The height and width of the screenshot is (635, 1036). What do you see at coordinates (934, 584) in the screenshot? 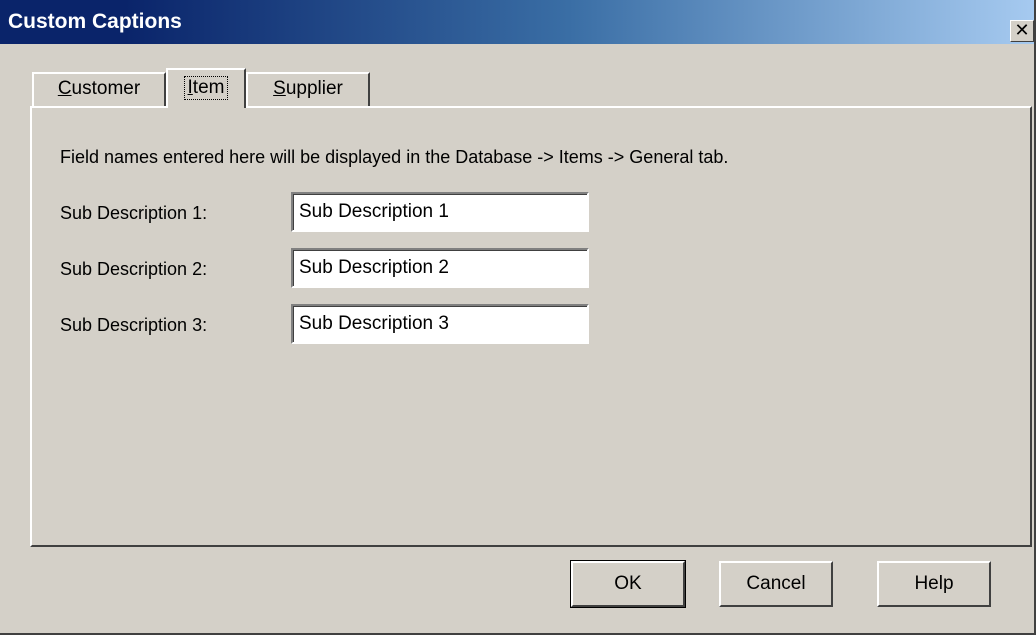
I see `help-button: Help` at bounding box center [934, 584].